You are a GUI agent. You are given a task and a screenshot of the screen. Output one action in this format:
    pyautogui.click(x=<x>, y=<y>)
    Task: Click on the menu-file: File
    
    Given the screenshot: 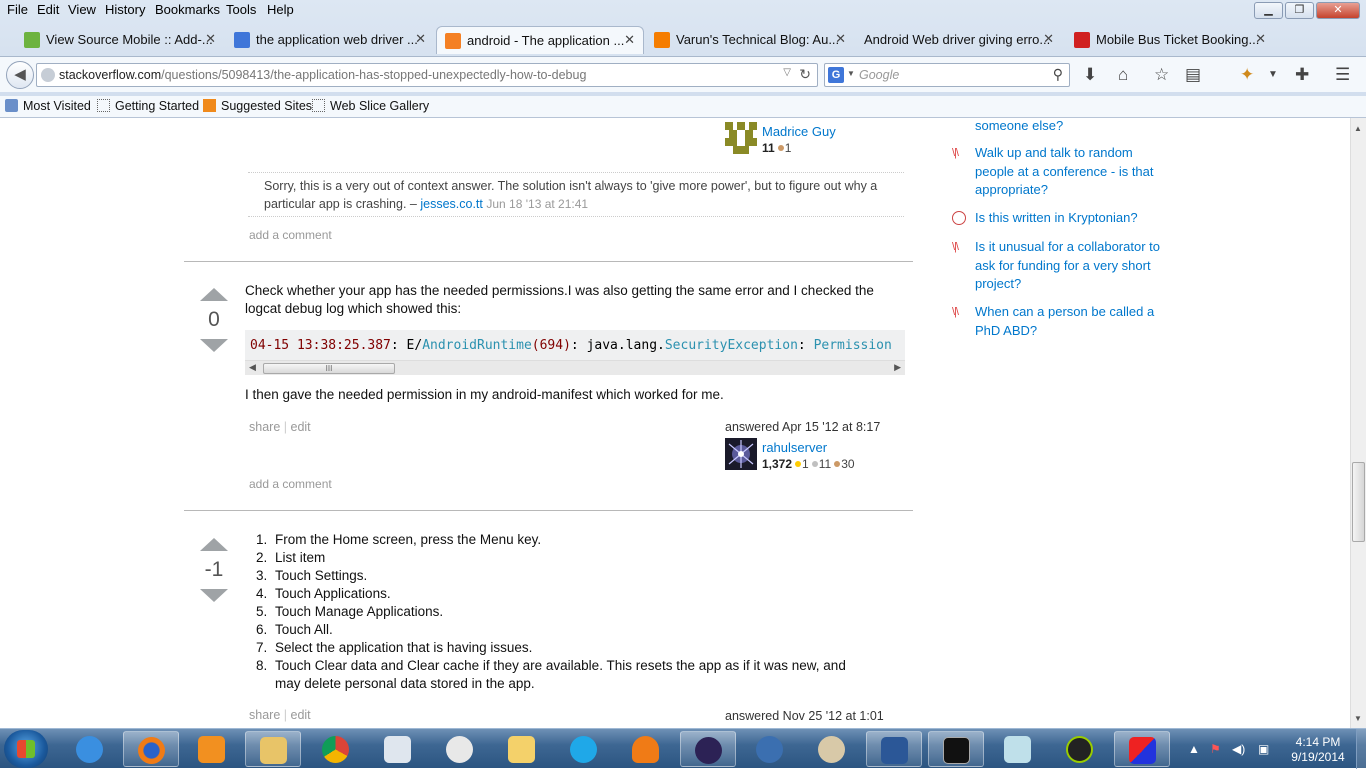 What is the action you would take?
    pyautogui.click(x=17, y=9)
    